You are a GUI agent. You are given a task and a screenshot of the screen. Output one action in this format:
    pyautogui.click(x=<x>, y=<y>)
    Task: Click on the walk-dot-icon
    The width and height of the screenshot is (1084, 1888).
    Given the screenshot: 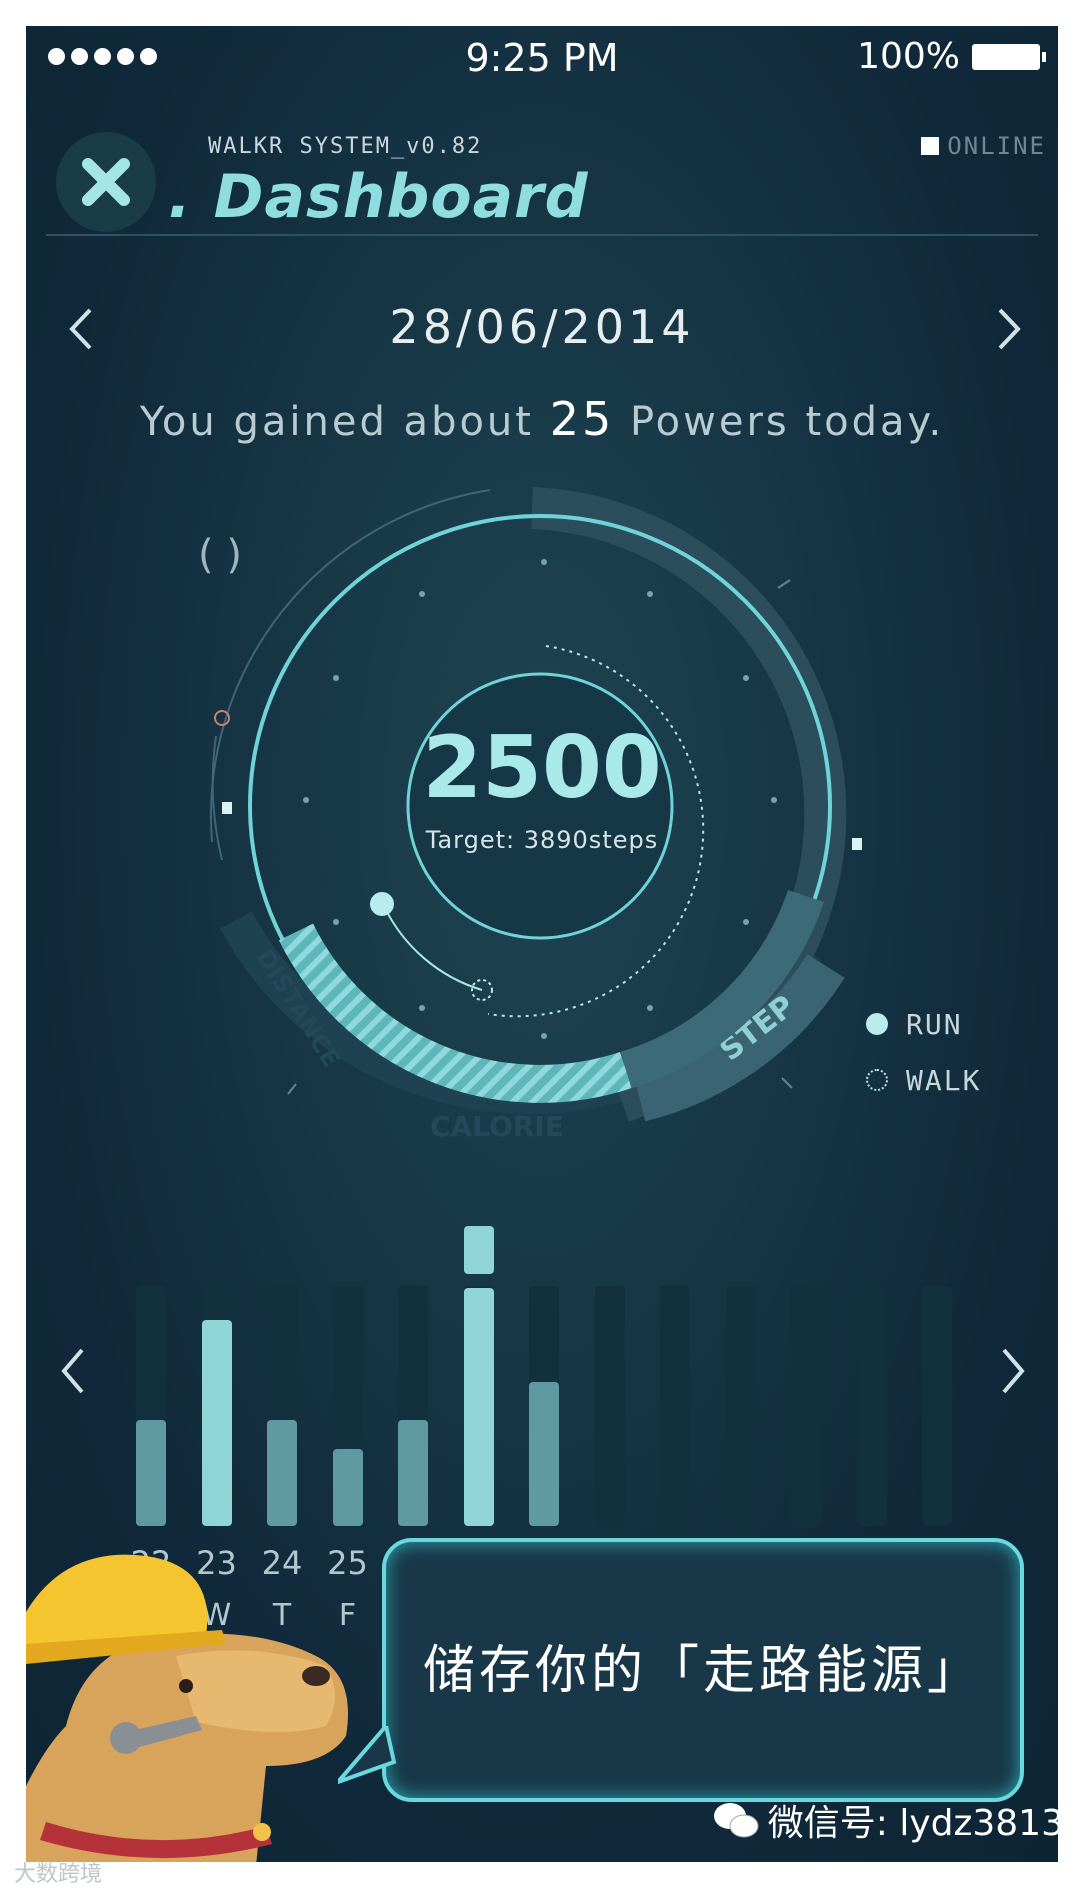 What is the action you would take?
    pyautogui.click(x=877, y=1080)
    